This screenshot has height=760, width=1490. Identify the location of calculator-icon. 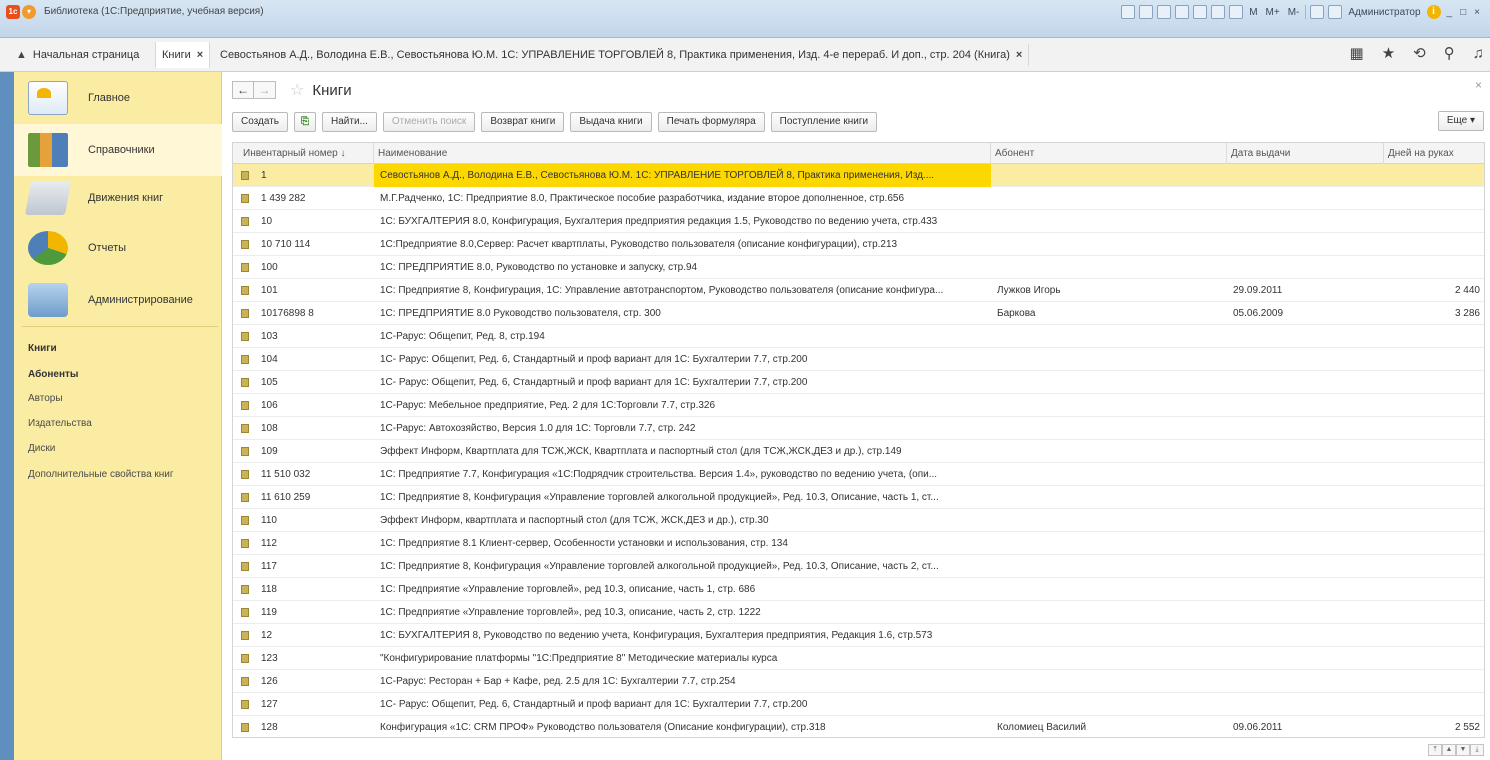
(1236, 12).